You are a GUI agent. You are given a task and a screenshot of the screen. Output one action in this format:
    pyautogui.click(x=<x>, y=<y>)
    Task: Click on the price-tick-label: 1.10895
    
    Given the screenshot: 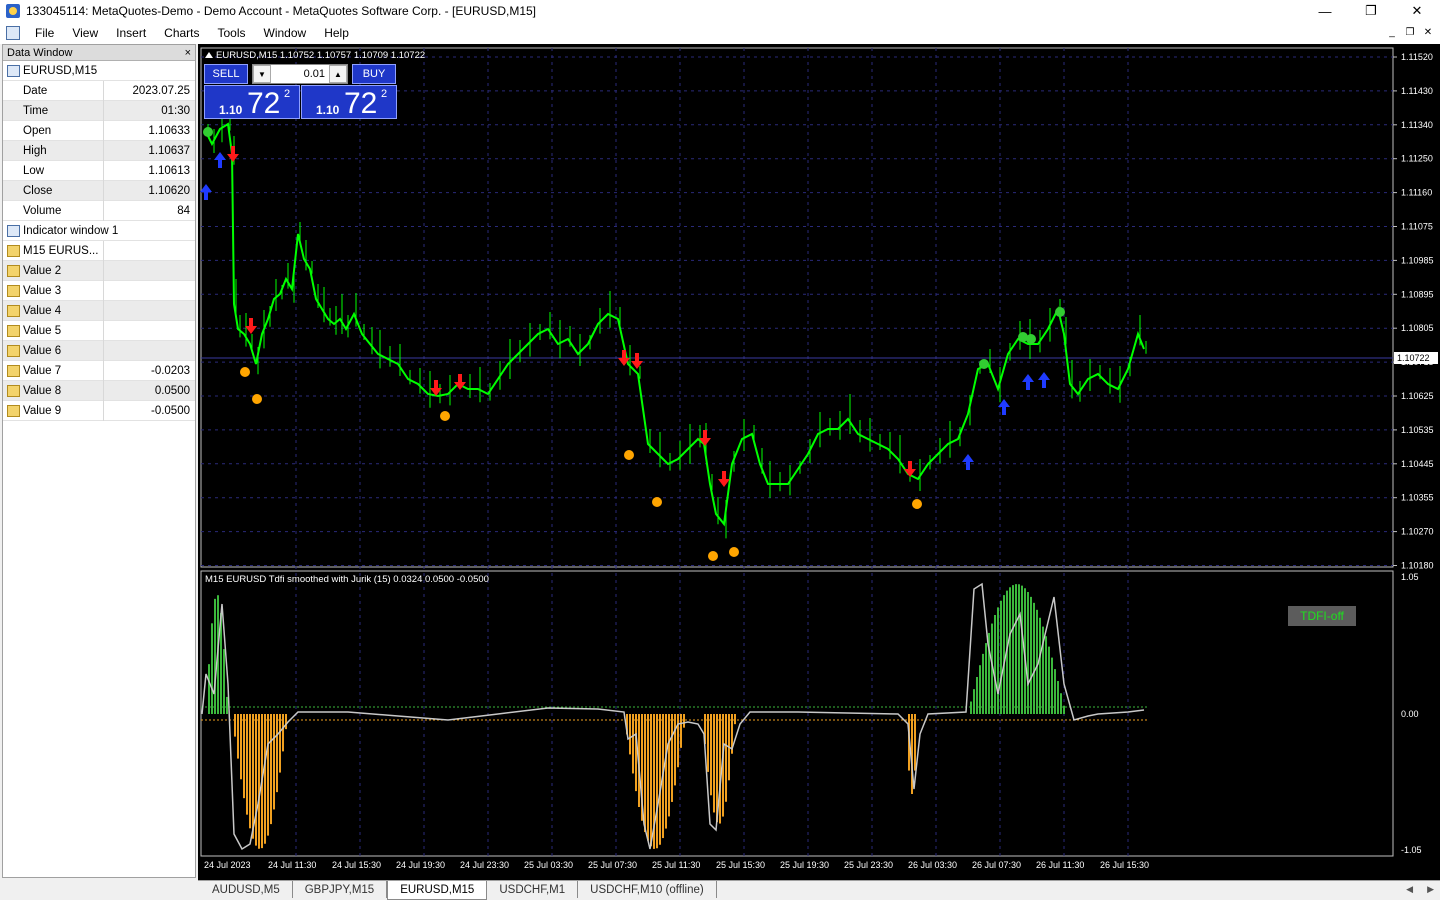 What is the action you would take?
    pyautogui.click(x=1417, y=294)
    